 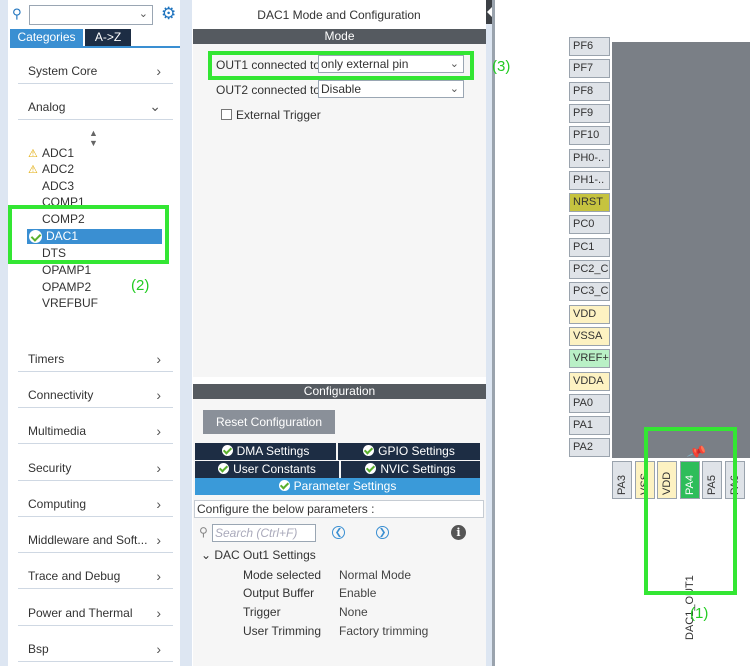 I want to click on pin-vdda: VDDA, so click(x=589, y=381).